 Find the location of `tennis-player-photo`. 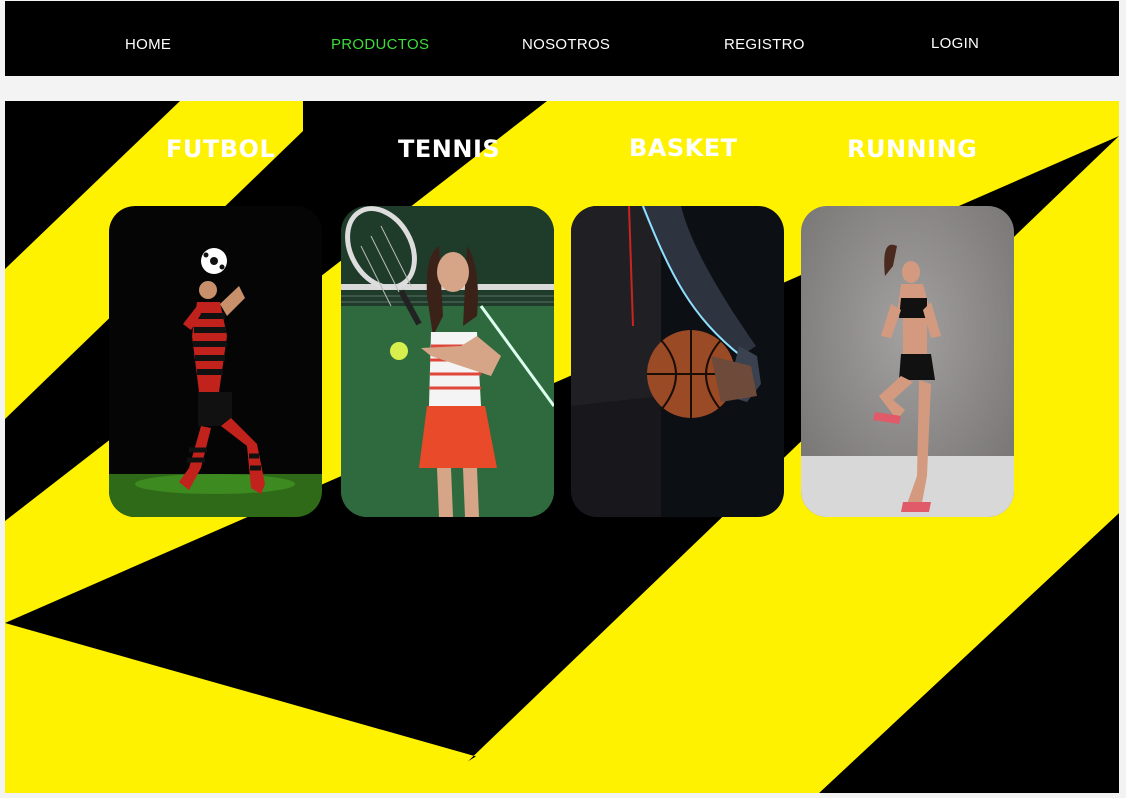

tennis-player-photo is located at coordinates (447, 361).